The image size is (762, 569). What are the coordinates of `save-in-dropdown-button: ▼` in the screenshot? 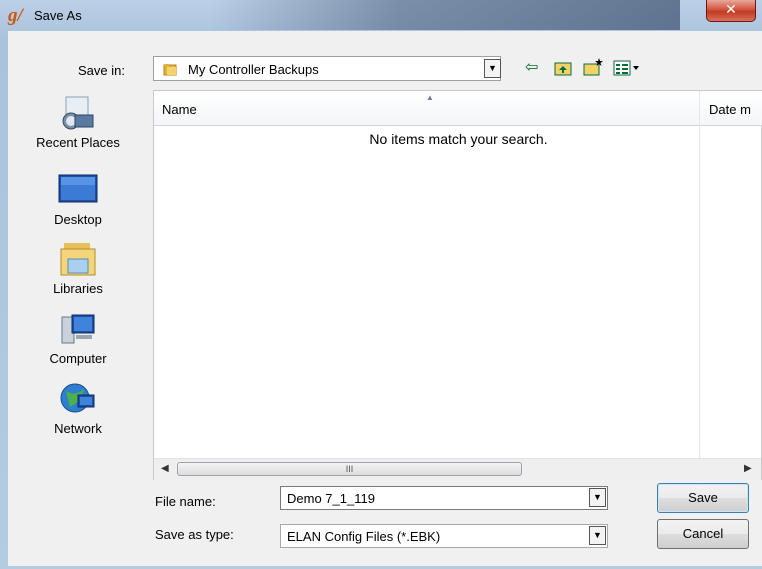 It's located at (492, 68).